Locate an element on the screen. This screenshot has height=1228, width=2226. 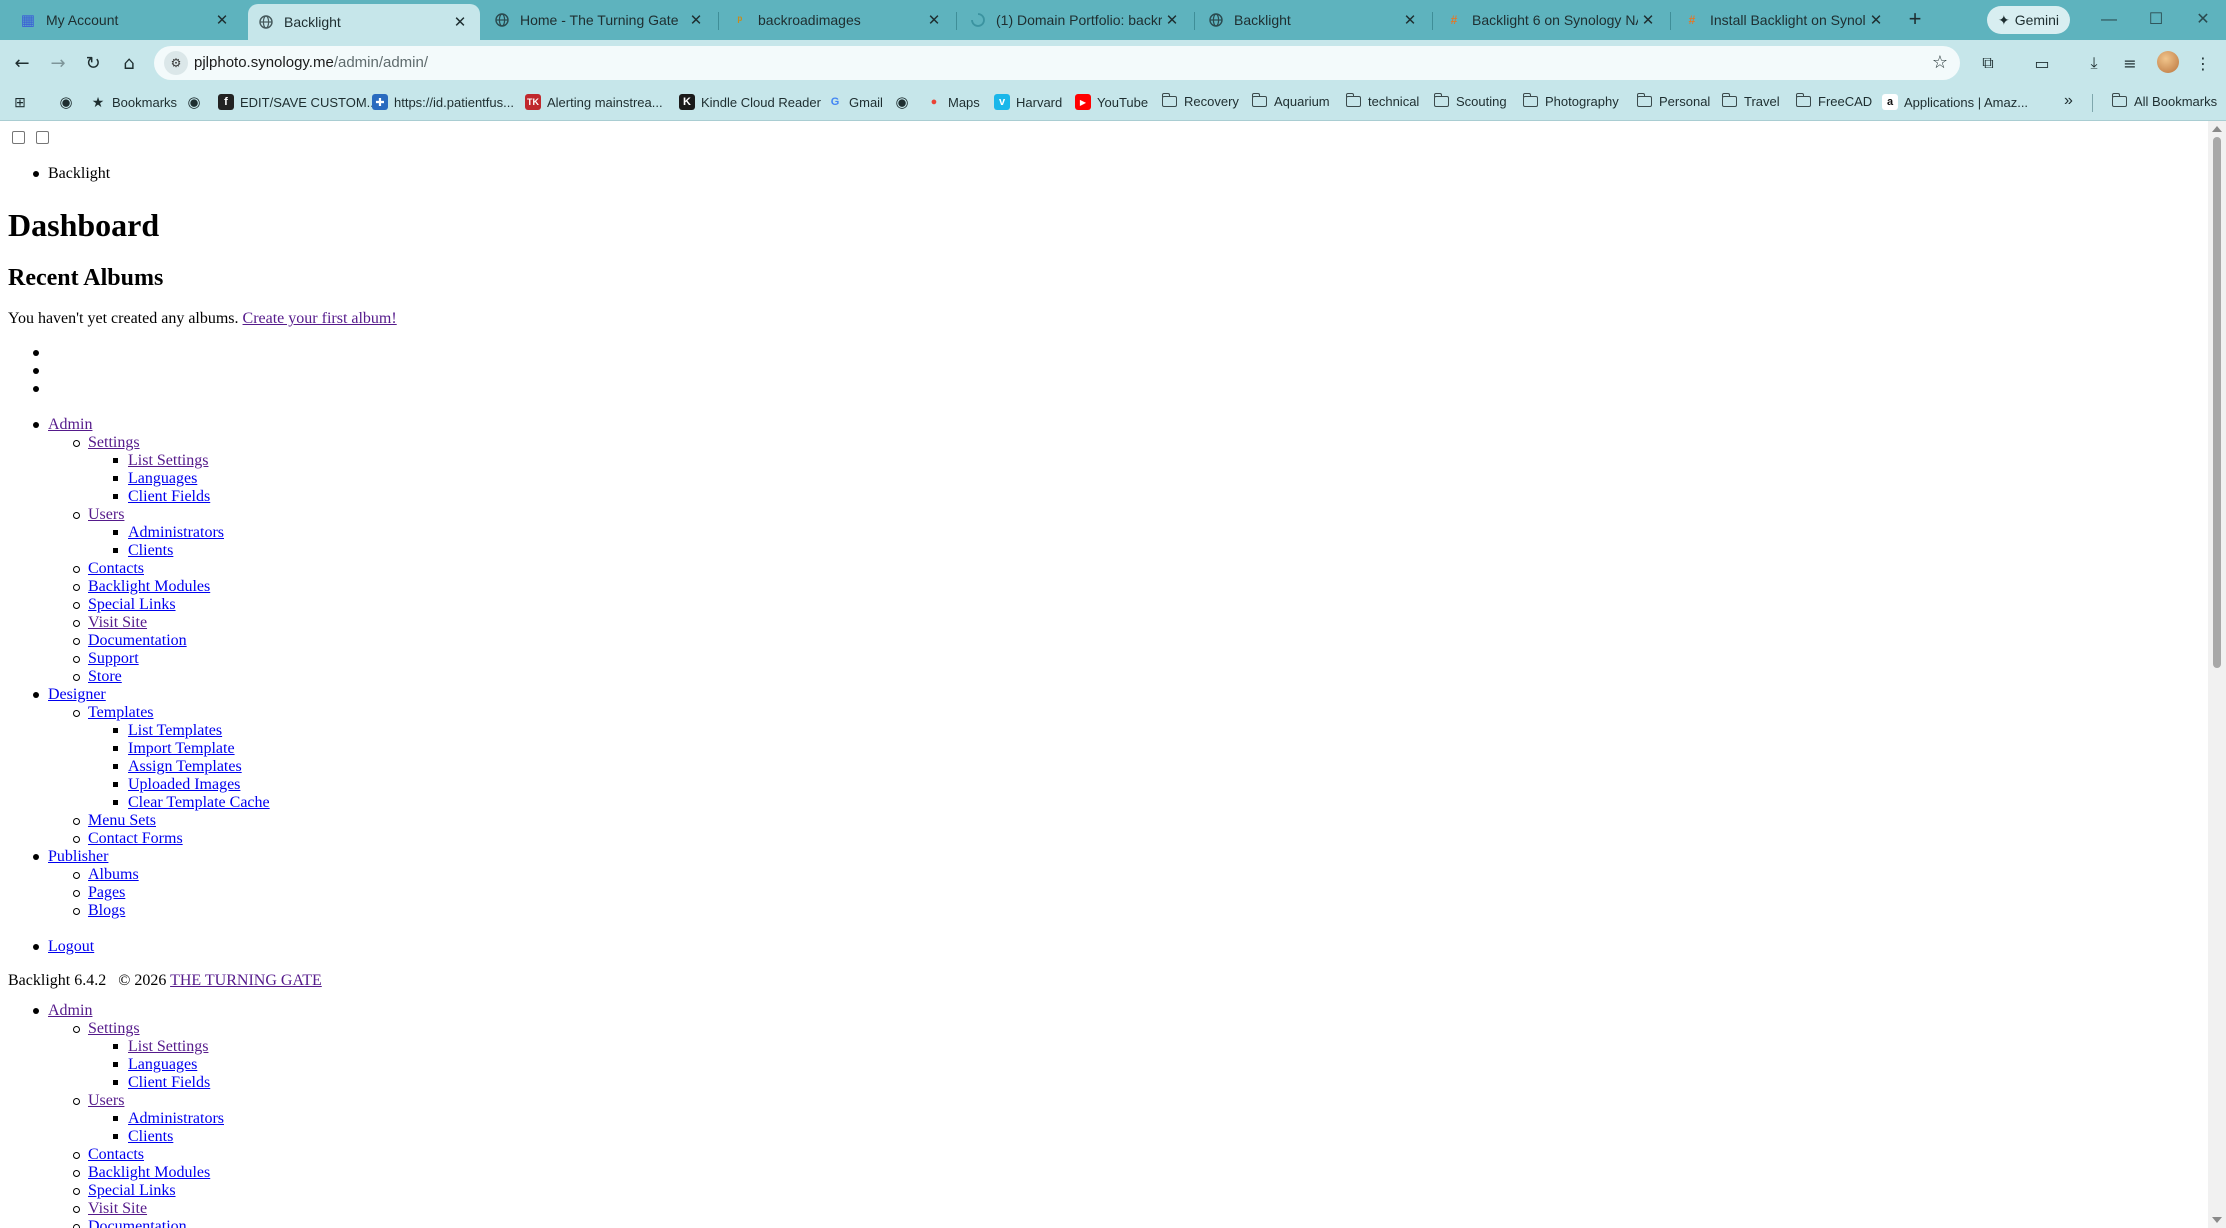
menu-menu-sets: Menu Sets is located at coordinates (122, 821).